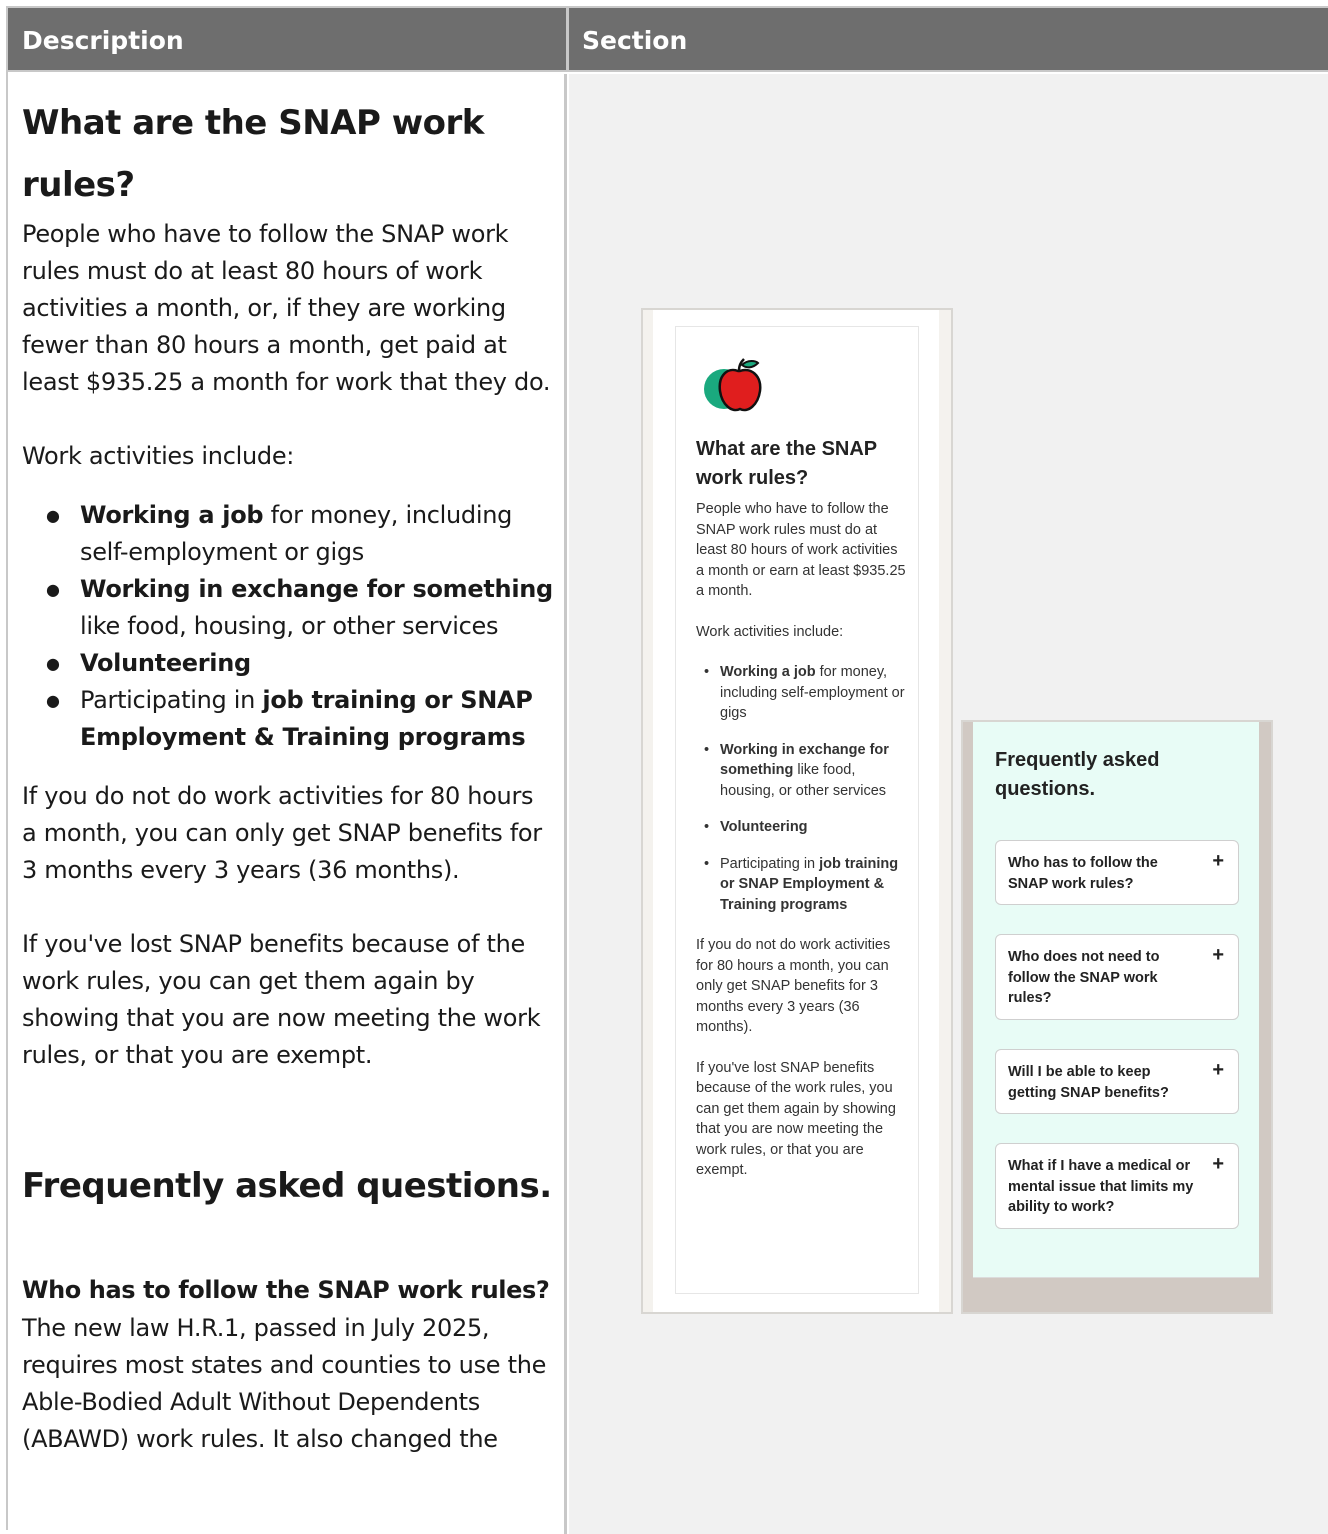  What do you see at coordinates (786, 463) in the screenshot?
I see `rules-card-title: What are the SNAP work rules?` at bounding box center [786, 463].